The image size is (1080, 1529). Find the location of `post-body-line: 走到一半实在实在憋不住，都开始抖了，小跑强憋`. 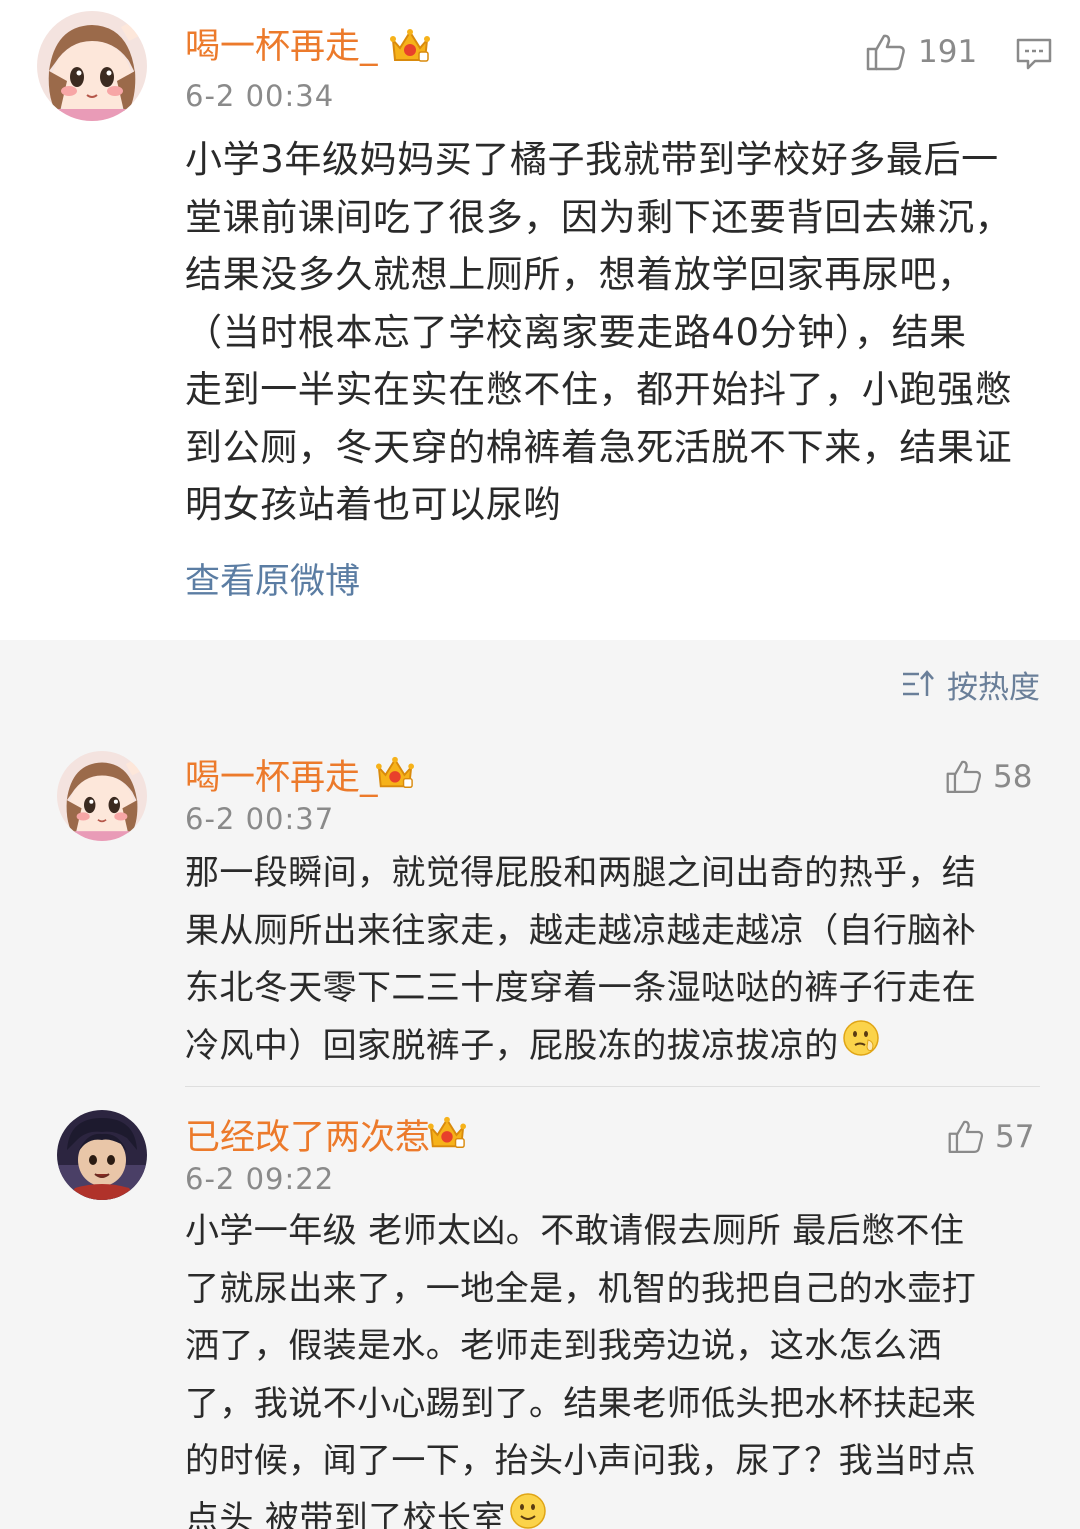

post-body-line: 走到一半实在实在憋不住，都开始抖了，小跑强憋 is located at coordinates (599, 389).